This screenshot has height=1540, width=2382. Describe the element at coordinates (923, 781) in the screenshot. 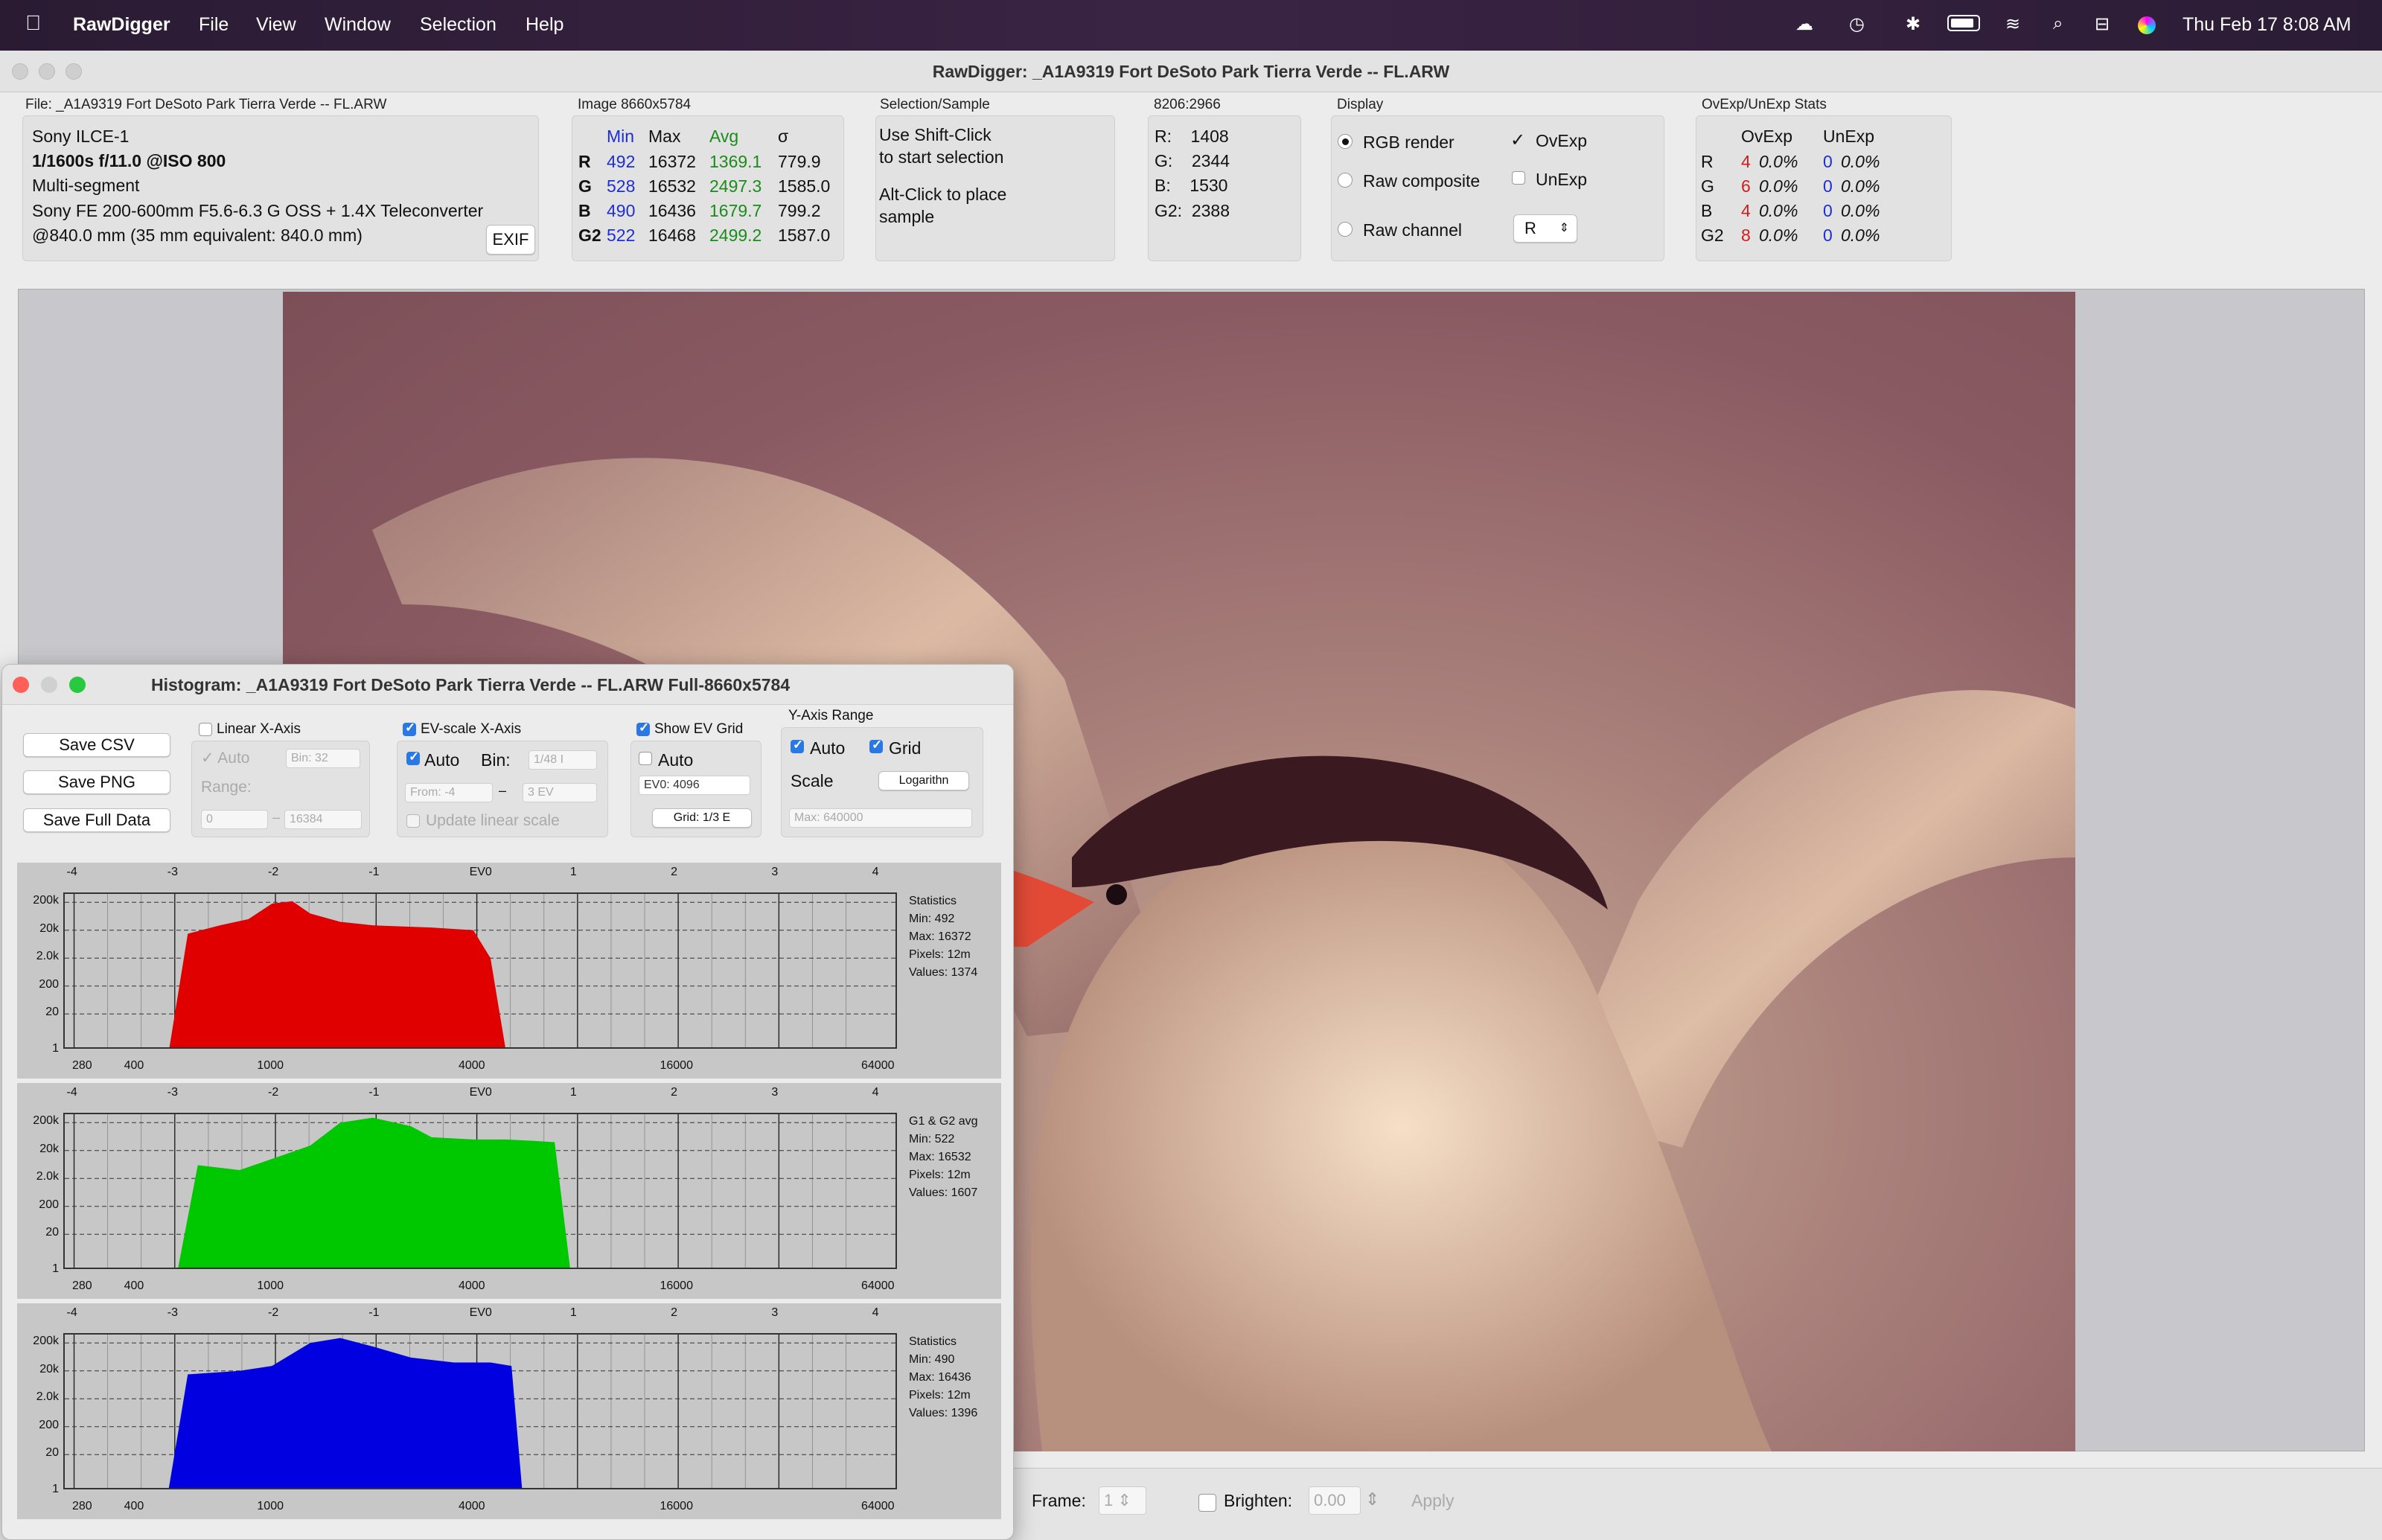

I see `y-scale-select: Logarithn` at that location.